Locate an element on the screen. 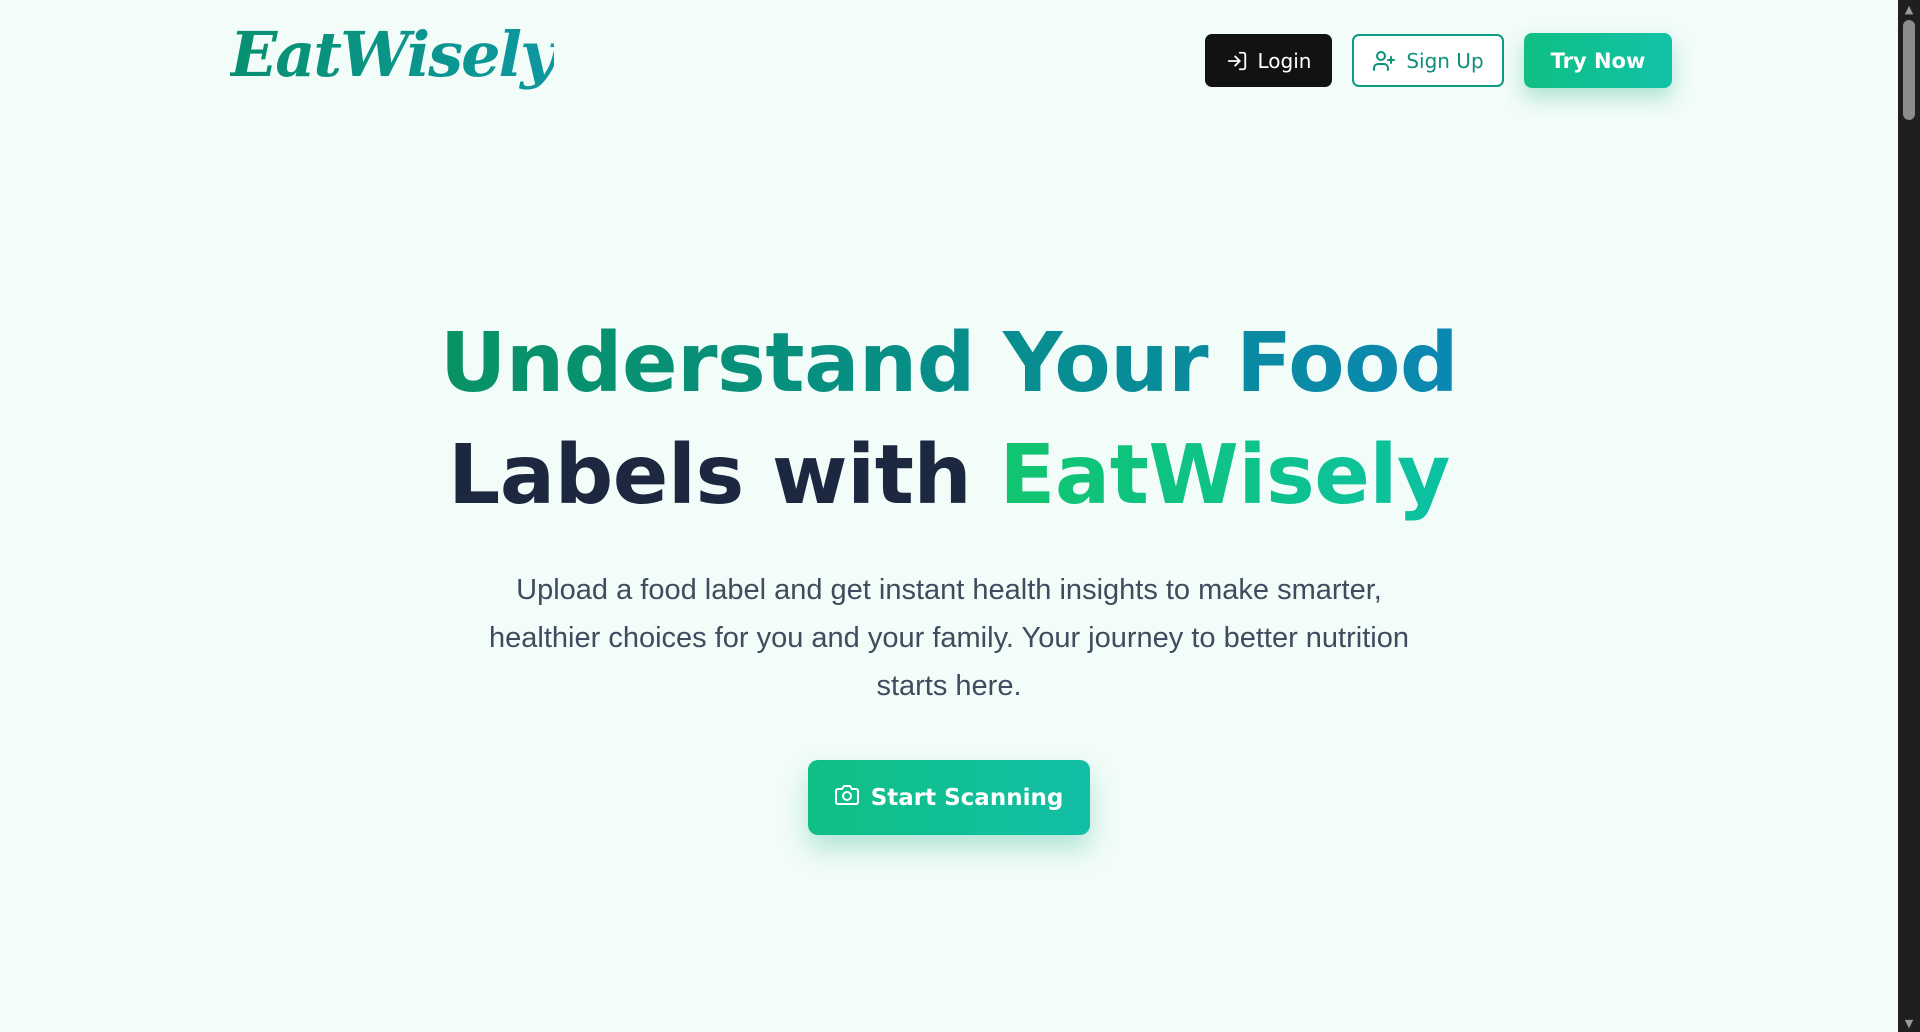  start-scanning-button: Start Scanning is located at coordinates (949, 797).